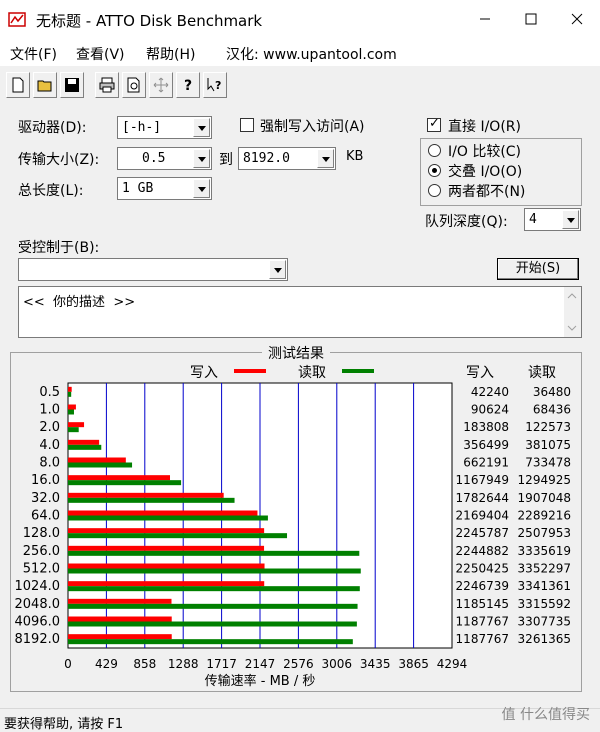 This screenshot has width=600, height=732. I want to click on scroll-arrows-icon, so click(572, 312).